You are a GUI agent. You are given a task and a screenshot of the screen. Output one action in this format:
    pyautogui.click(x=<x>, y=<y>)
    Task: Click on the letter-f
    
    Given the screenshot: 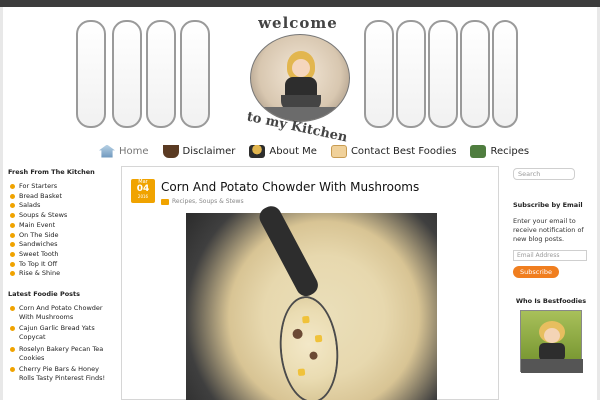 What is the action you would take?
    pyautogui.click(x=379, y=74)
    